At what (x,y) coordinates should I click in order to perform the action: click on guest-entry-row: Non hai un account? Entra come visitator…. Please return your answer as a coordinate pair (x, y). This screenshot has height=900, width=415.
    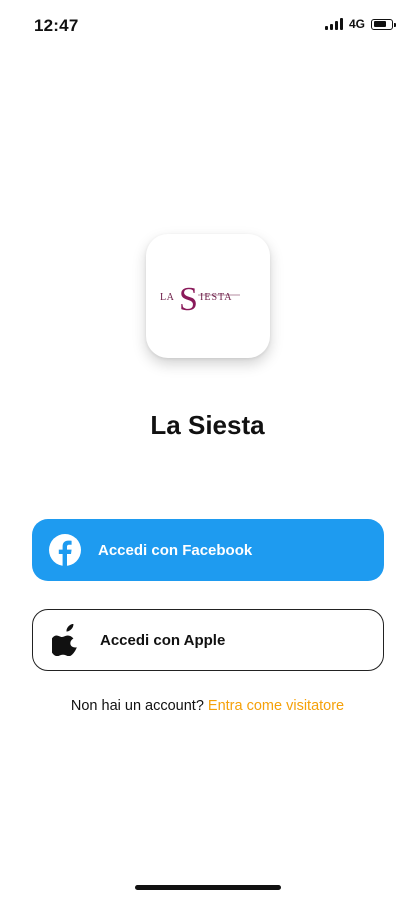
    Looking at the image, I should click on (207, 706).